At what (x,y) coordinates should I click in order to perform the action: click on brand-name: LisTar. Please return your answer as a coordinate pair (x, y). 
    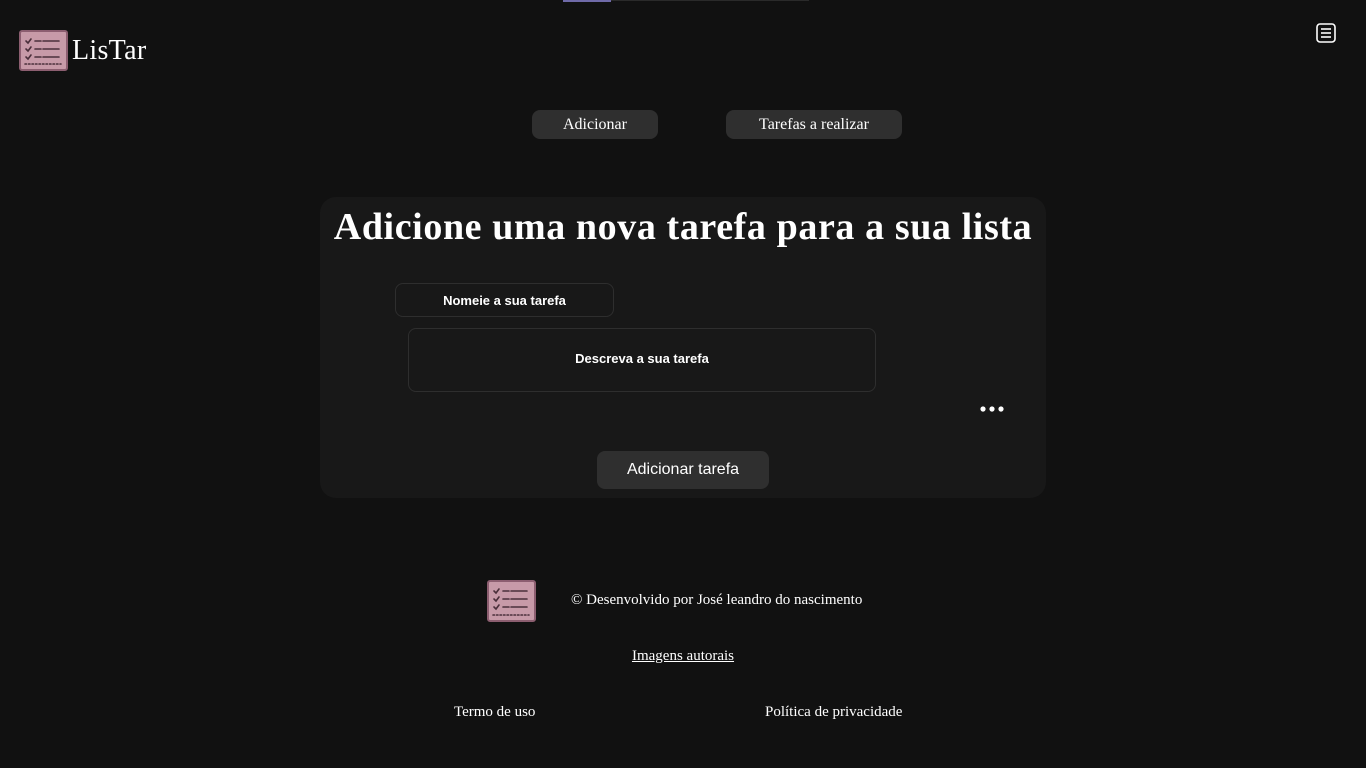
    Looking at the image, I should click on (109, 50).